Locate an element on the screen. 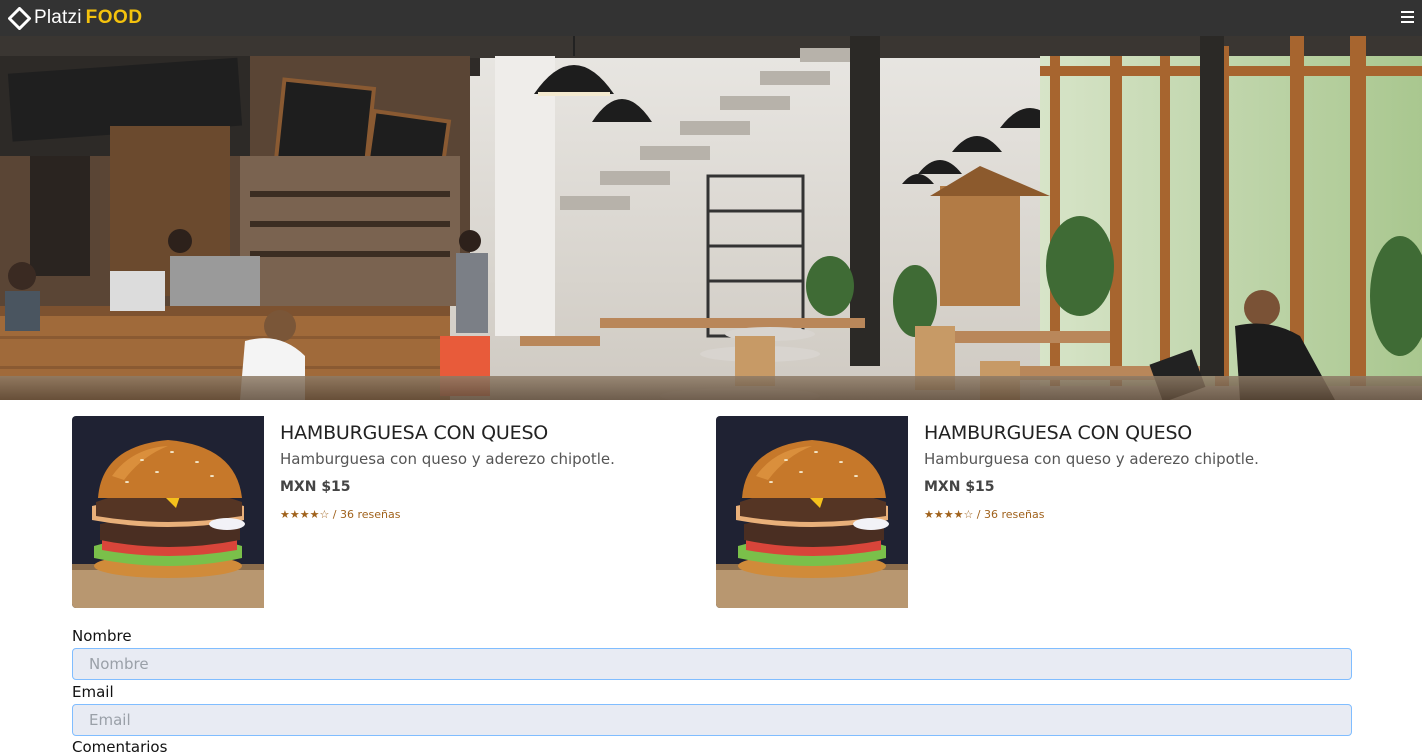 This screenshot has height=756, width=1422. brand-food: FOOD is located at coordinates (114, 17).